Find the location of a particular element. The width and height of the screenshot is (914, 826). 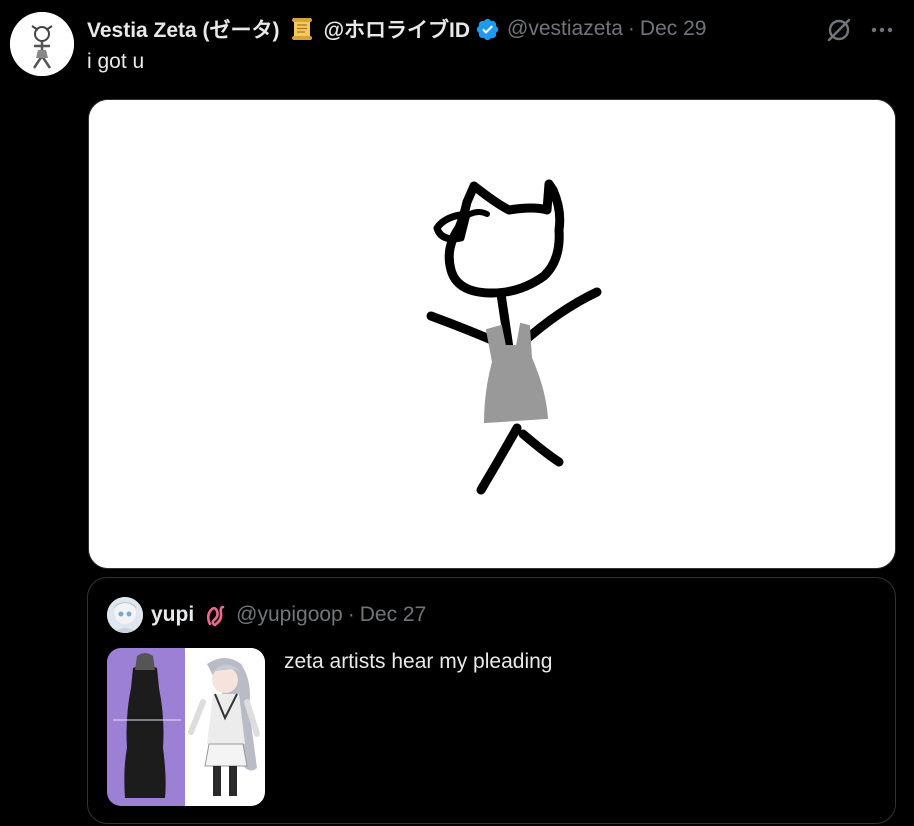

quote-avatar is located at coordinates (125, 615).